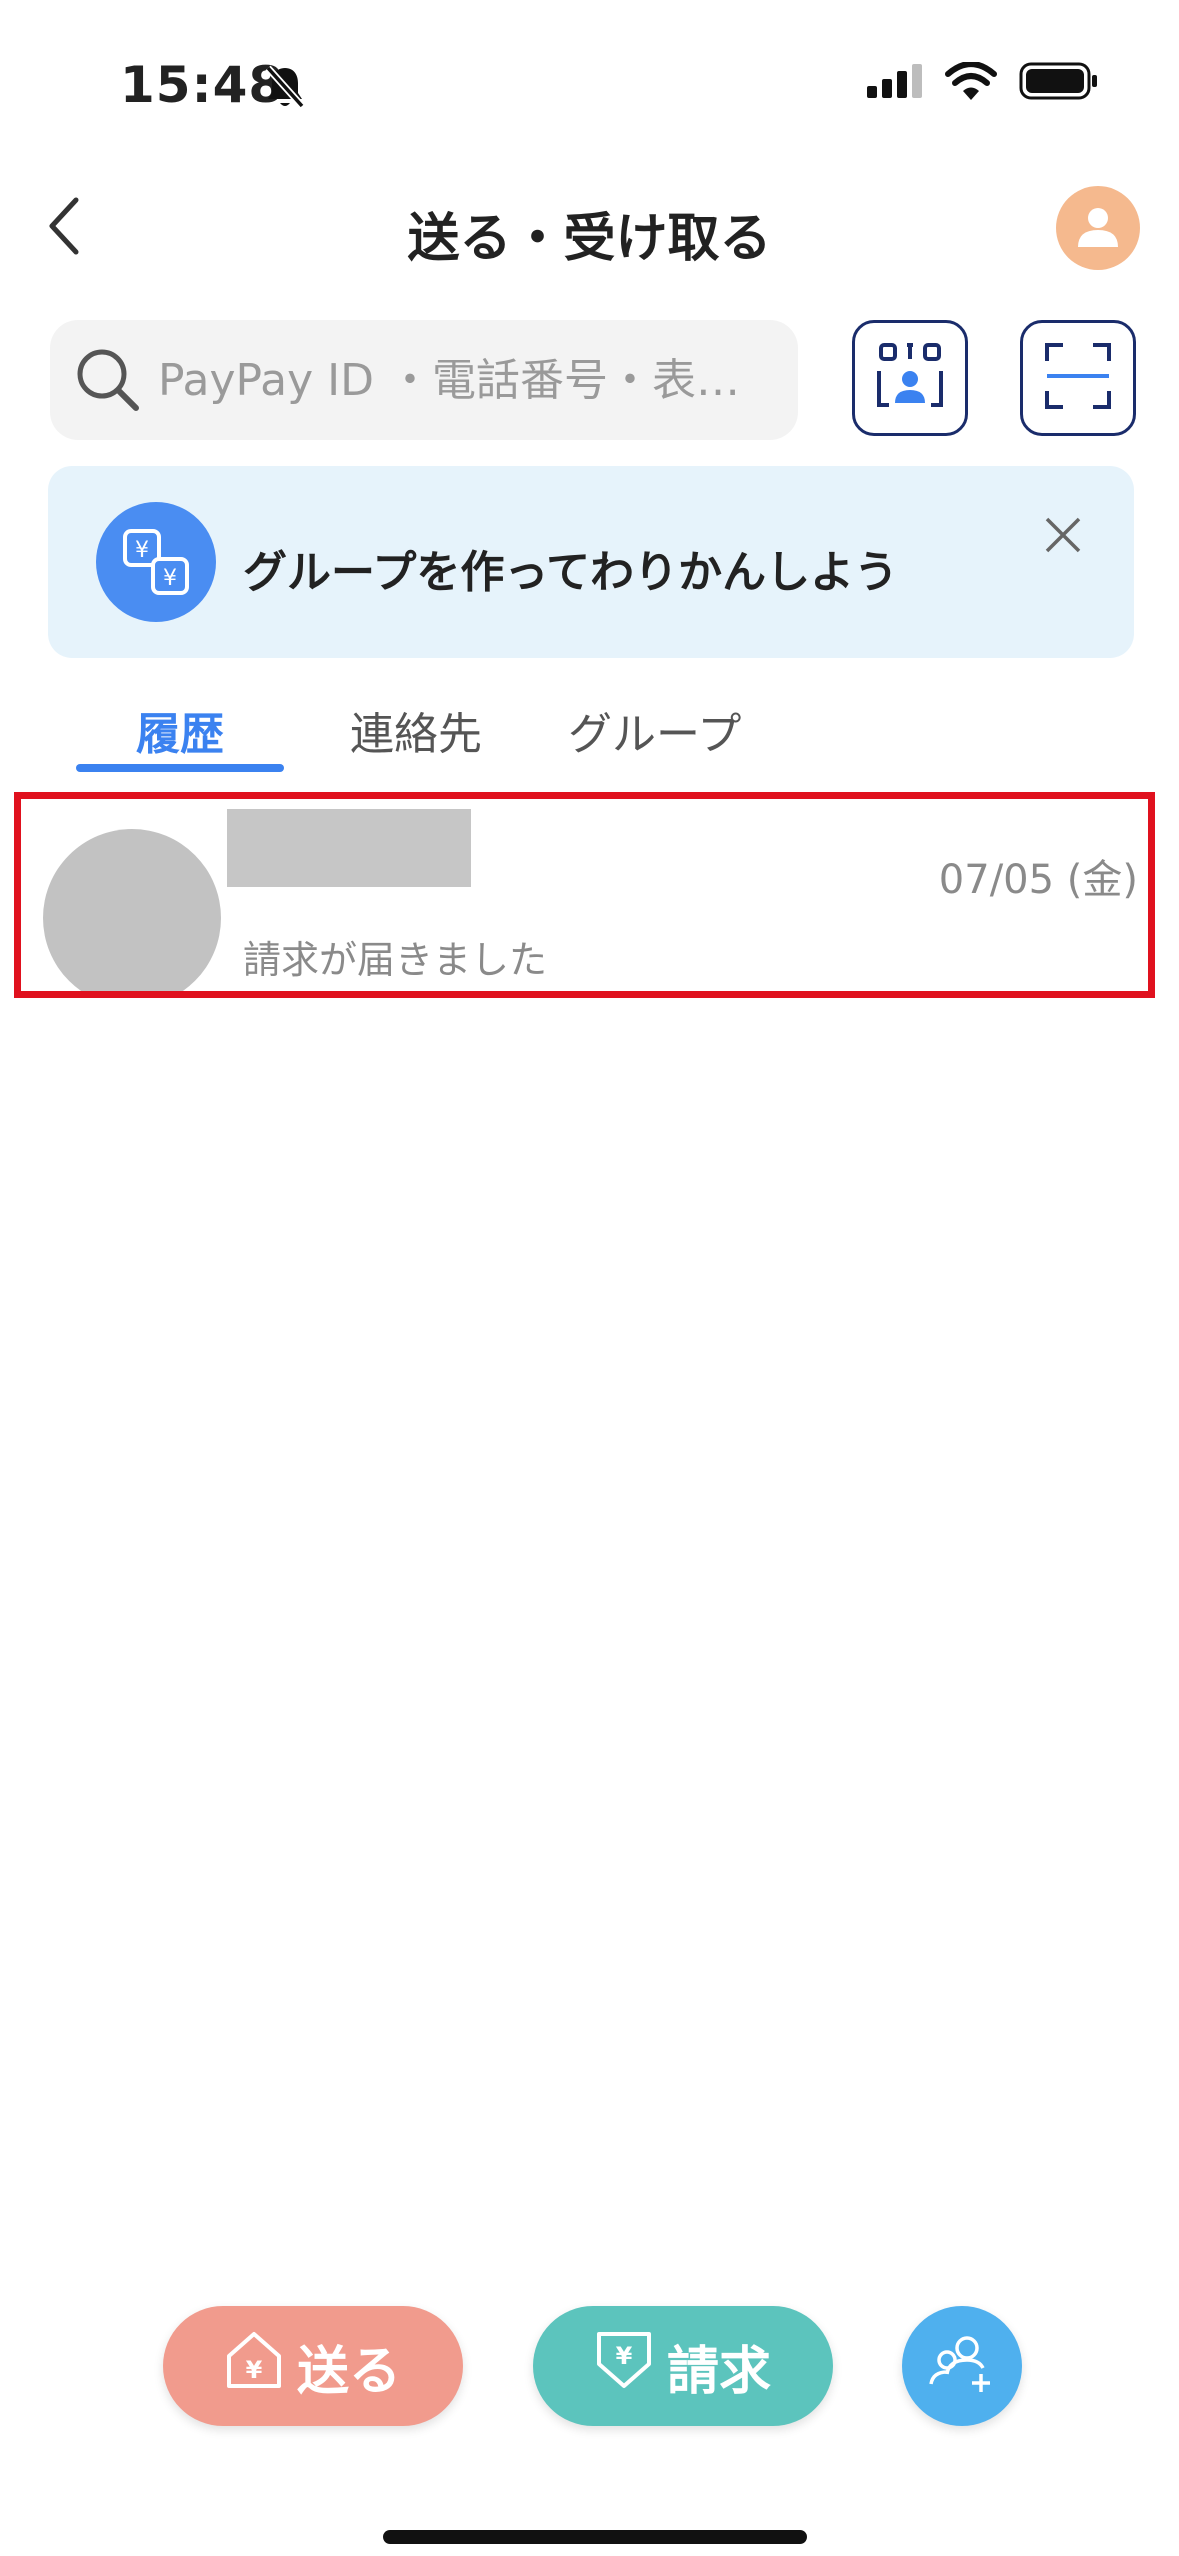 The height and width of the screenshot is (2556, 1179). I want to click on close-icon, so click(1063, 537).